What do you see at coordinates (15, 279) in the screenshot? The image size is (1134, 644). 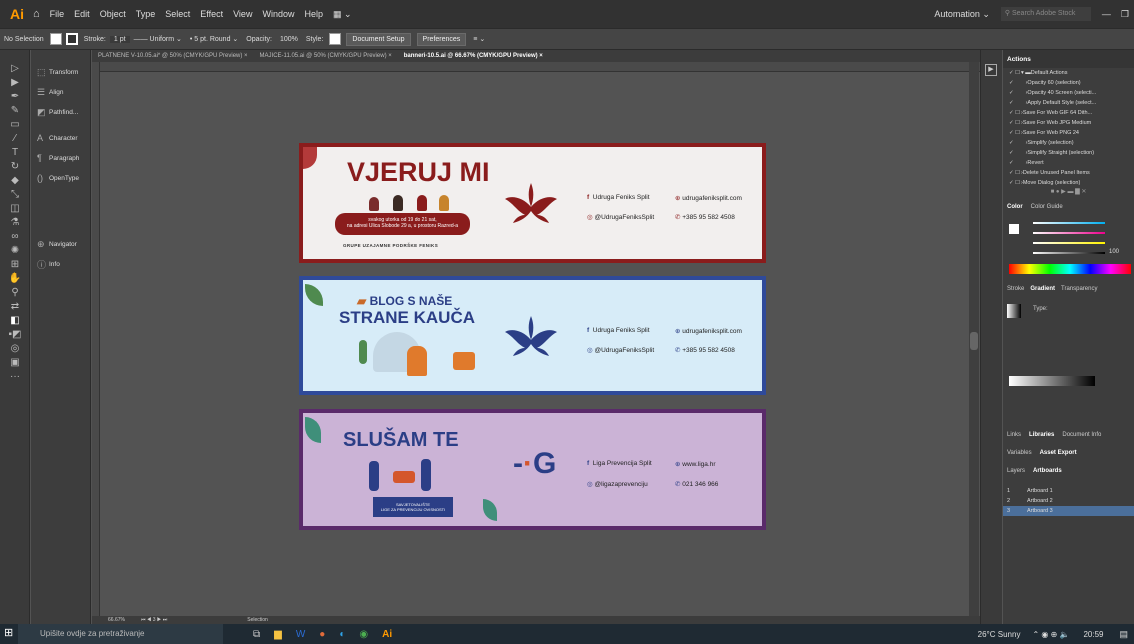 I see `hand-tool-icon: ✋` at bounding box center [15, 279].